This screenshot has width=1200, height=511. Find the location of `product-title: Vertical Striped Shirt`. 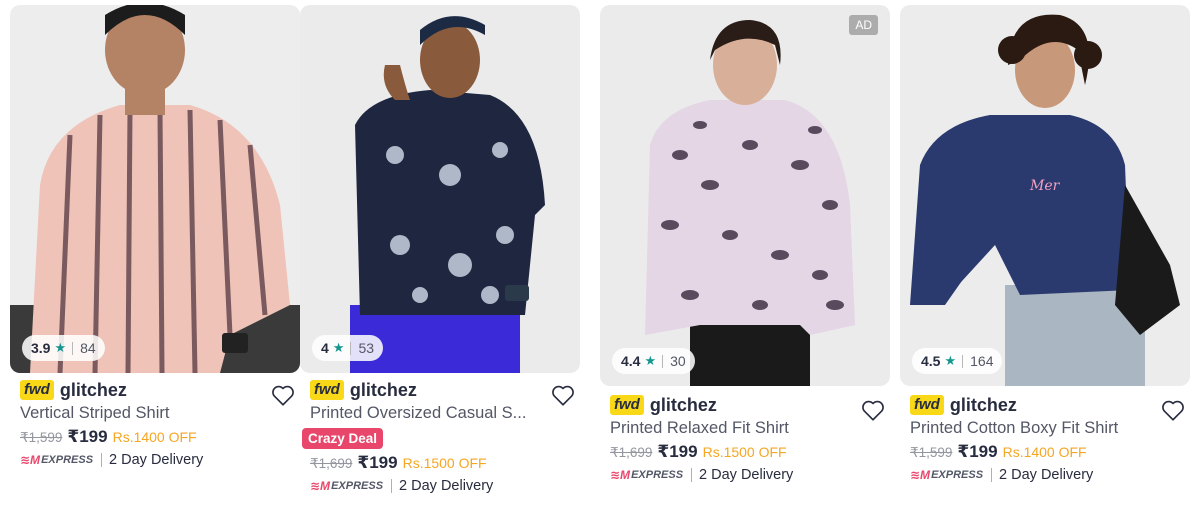

product-title: Vertical Striped Shirt is located at coordinates (135, 413).